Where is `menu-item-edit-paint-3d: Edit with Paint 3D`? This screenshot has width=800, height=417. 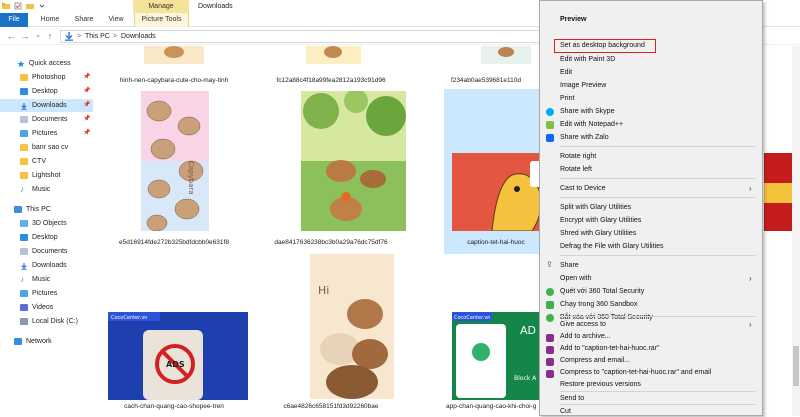 menu-item-edit-paint-3d: Edit with Paint 3D is located at coordinates (651, 59).